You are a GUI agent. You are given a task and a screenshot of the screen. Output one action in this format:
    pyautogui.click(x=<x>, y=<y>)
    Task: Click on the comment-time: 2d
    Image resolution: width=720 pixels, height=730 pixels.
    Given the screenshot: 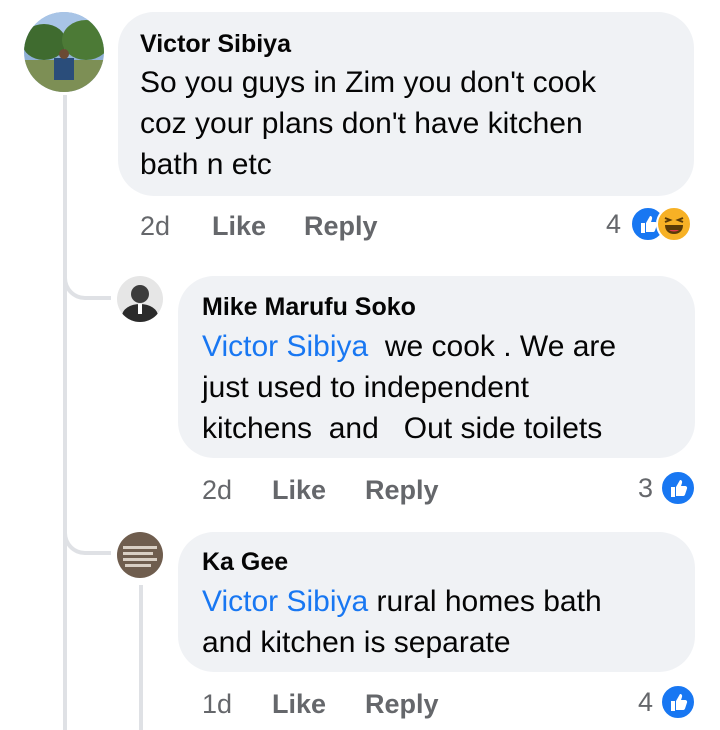 What is the action you would take?
    pyautogui.click(x=155, y=226)
    